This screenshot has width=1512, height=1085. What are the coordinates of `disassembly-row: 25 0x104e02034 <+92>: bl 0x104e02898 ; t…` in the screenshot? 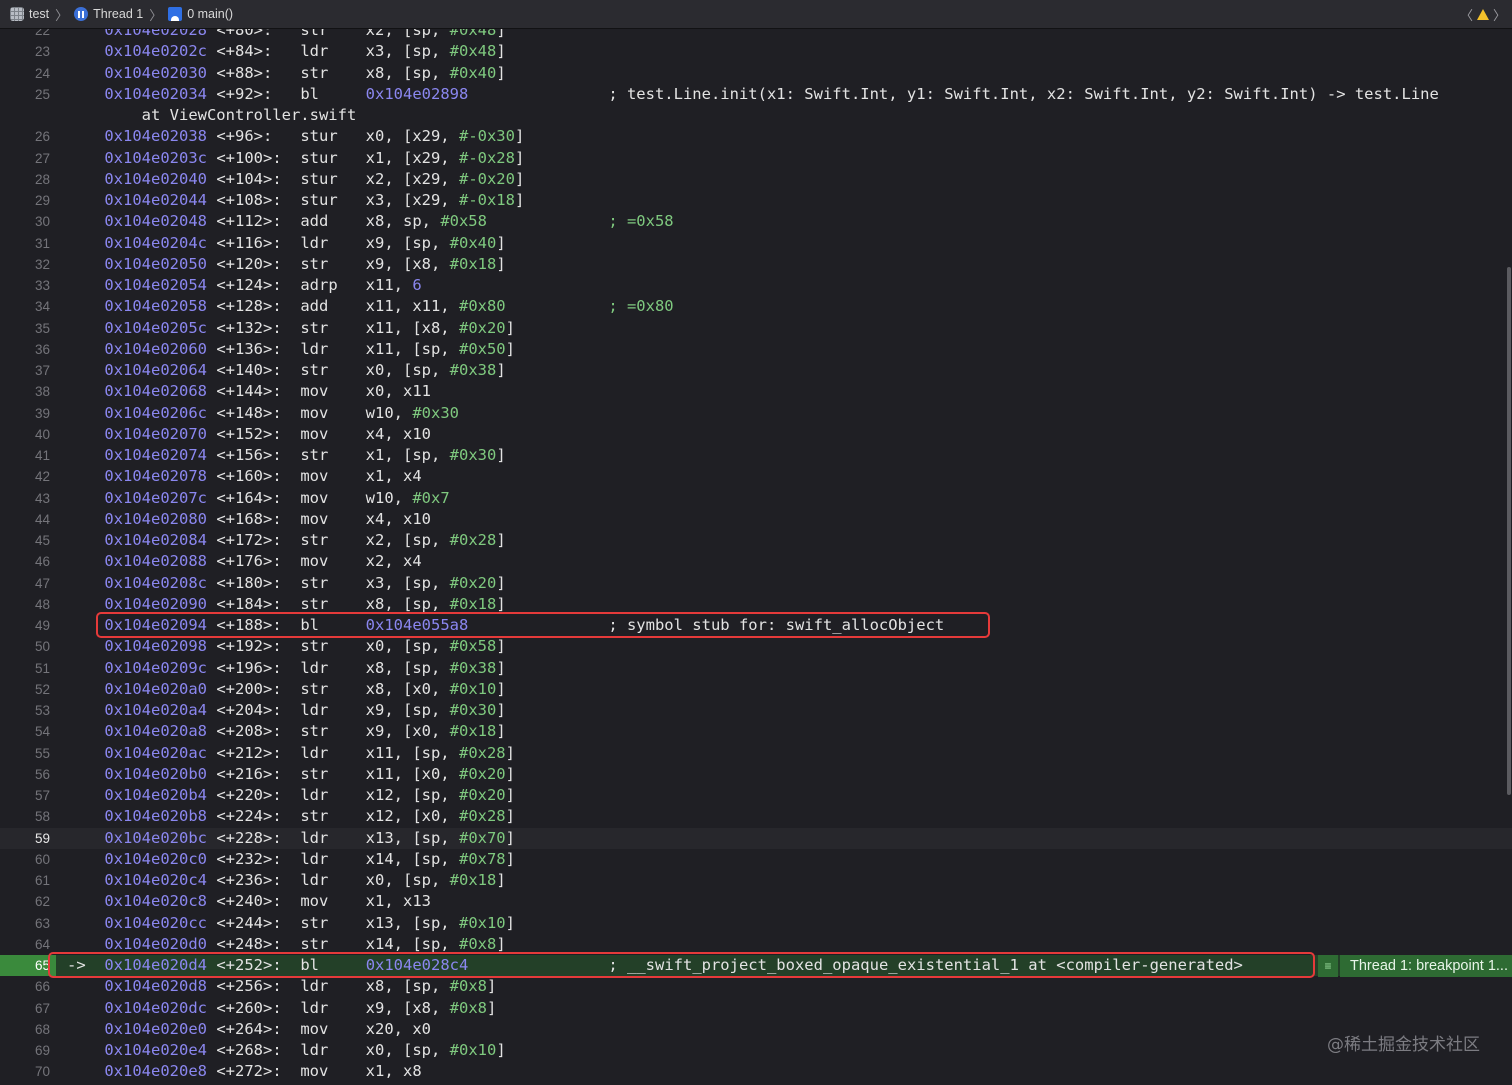 It's located at (756, 94).